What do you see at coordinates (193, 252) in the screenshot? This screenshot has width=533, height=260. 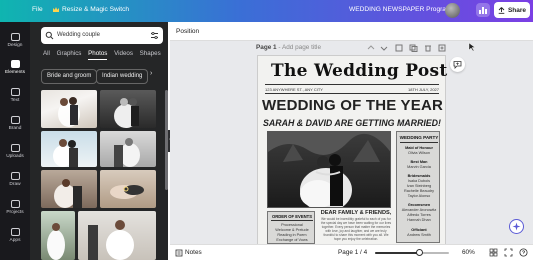 I see `notes-button: Notes` at bounding box center [193, 252].